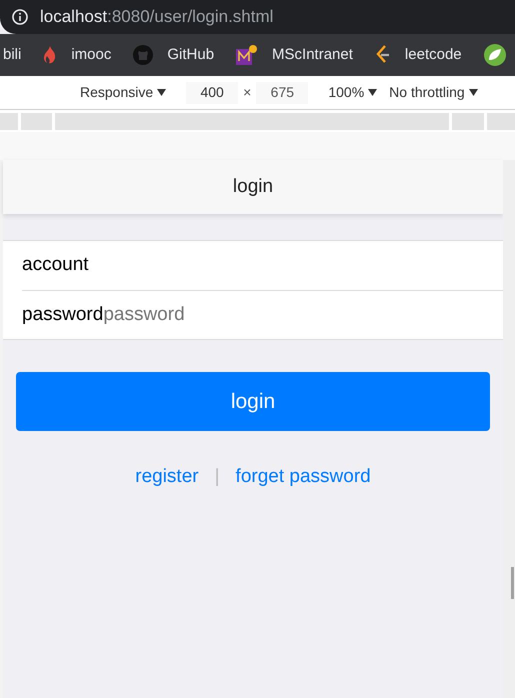 This screenshot has width=515, height=698. Describe the element at coordinates (20, 17) in the screenshot. I see `info-icon` at that location.